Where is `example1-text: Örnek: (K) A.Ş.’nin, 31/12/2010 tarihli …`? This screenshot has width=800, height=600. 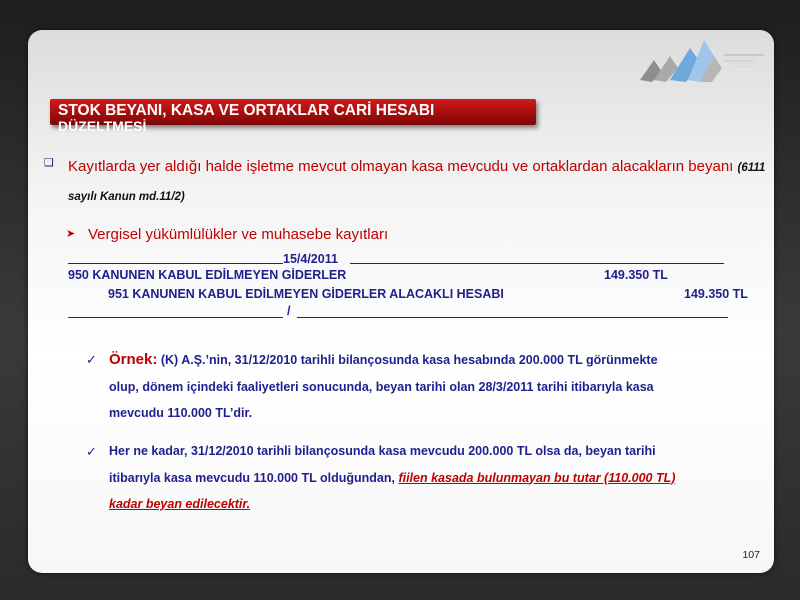 example1-text: Örnek: (K) A.Ş.’nin, 31/12/2010 tarihli … is located at coordinates (439, 387).